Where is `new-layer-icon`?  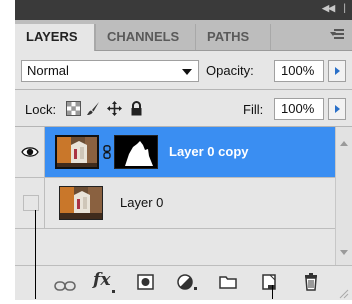
new-layer-icon is located at coordinates (269, 282).